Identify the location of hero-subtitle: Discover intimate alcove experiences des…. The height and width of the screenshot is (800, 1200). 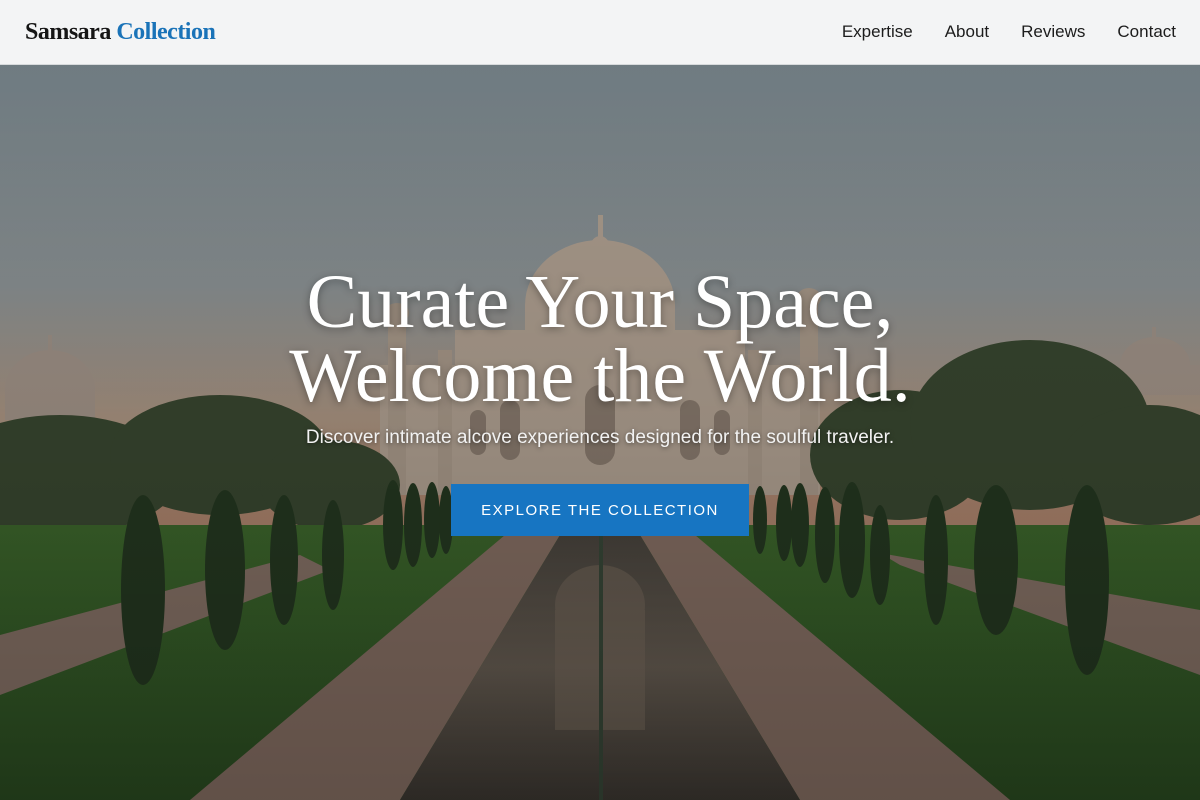
(600, 437).